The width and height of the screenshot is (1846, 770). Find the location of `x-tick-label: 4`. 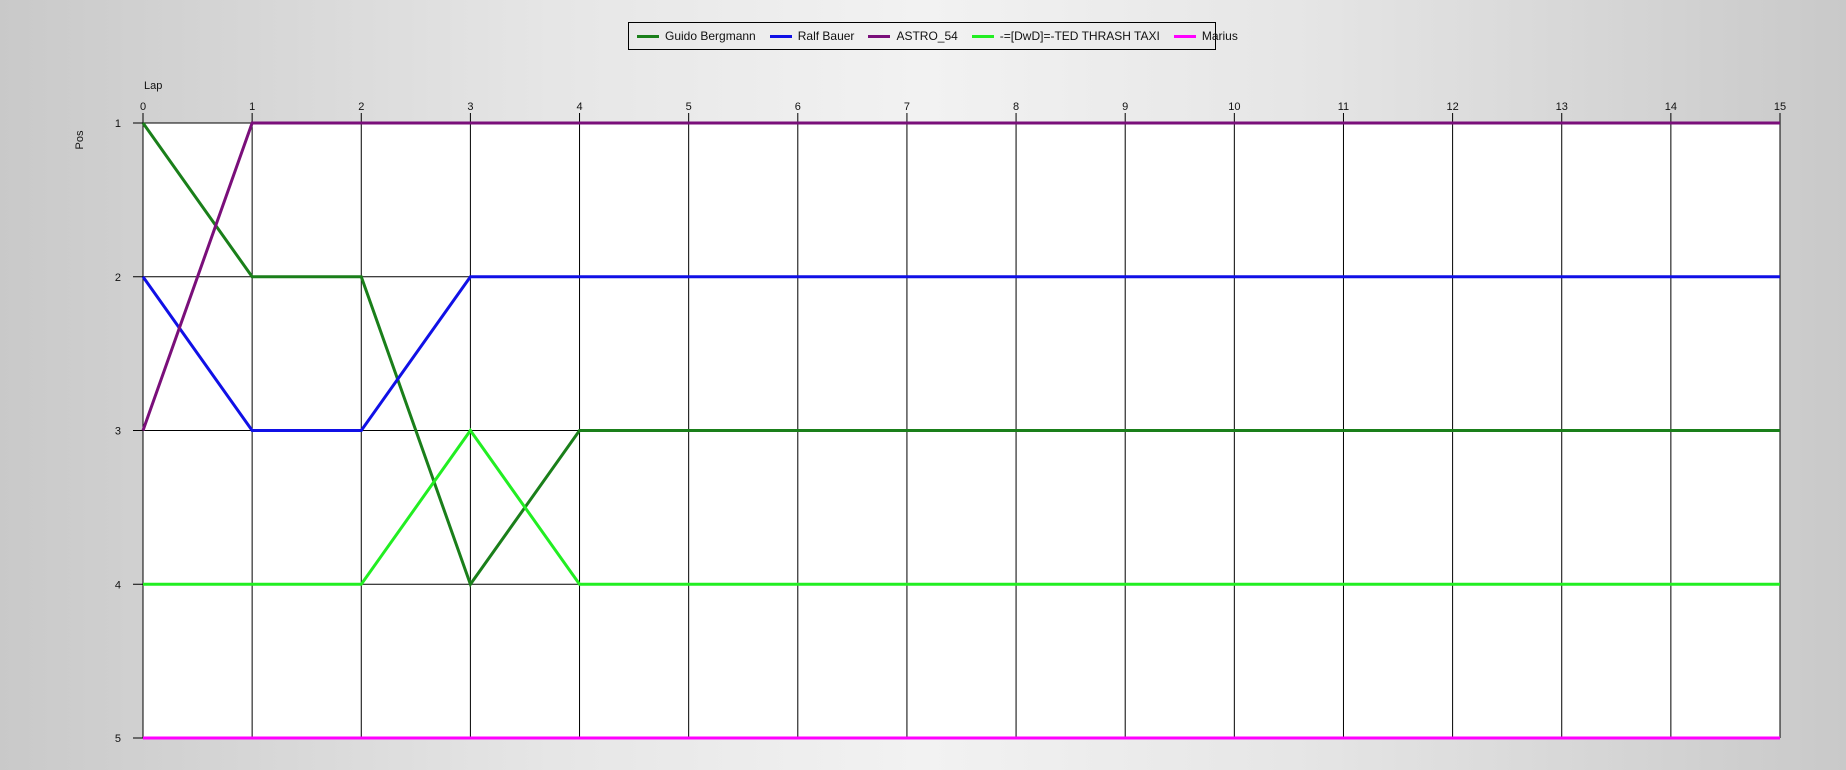

x-tick-label: 4 is located at coordinates (579, 107).